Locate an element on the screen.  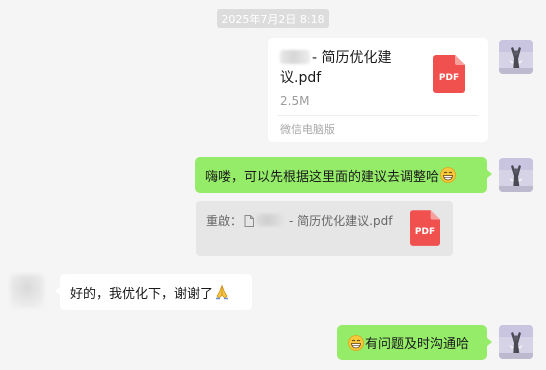
file-name: - 简历优化建议.pdf is located at coordinates (351, 68).